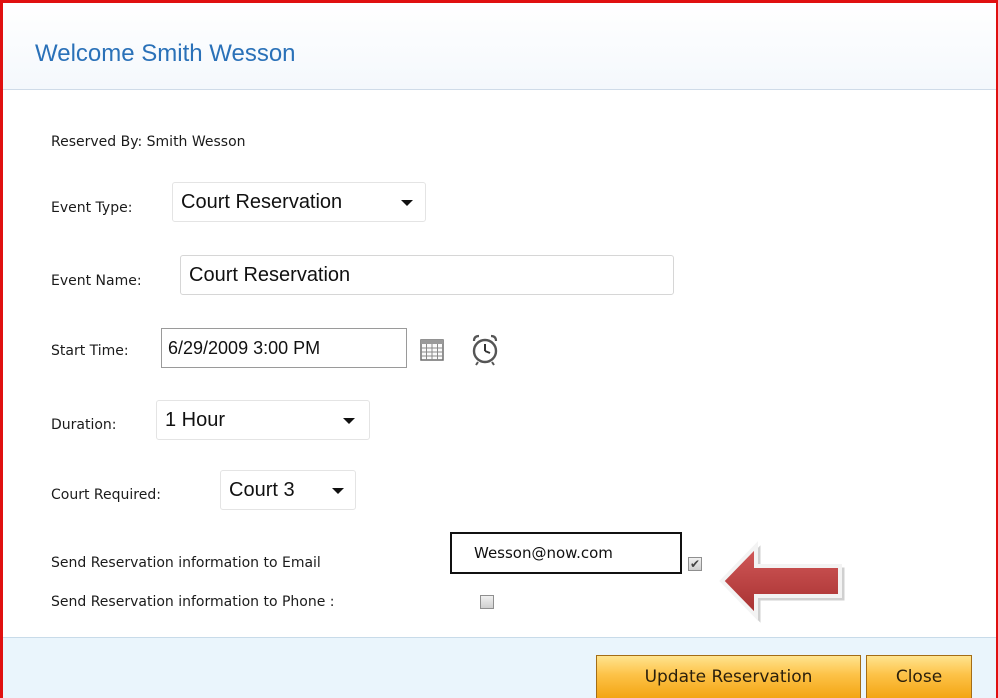  I want to click on court-required-label: Court Required:, so click(106, 495).